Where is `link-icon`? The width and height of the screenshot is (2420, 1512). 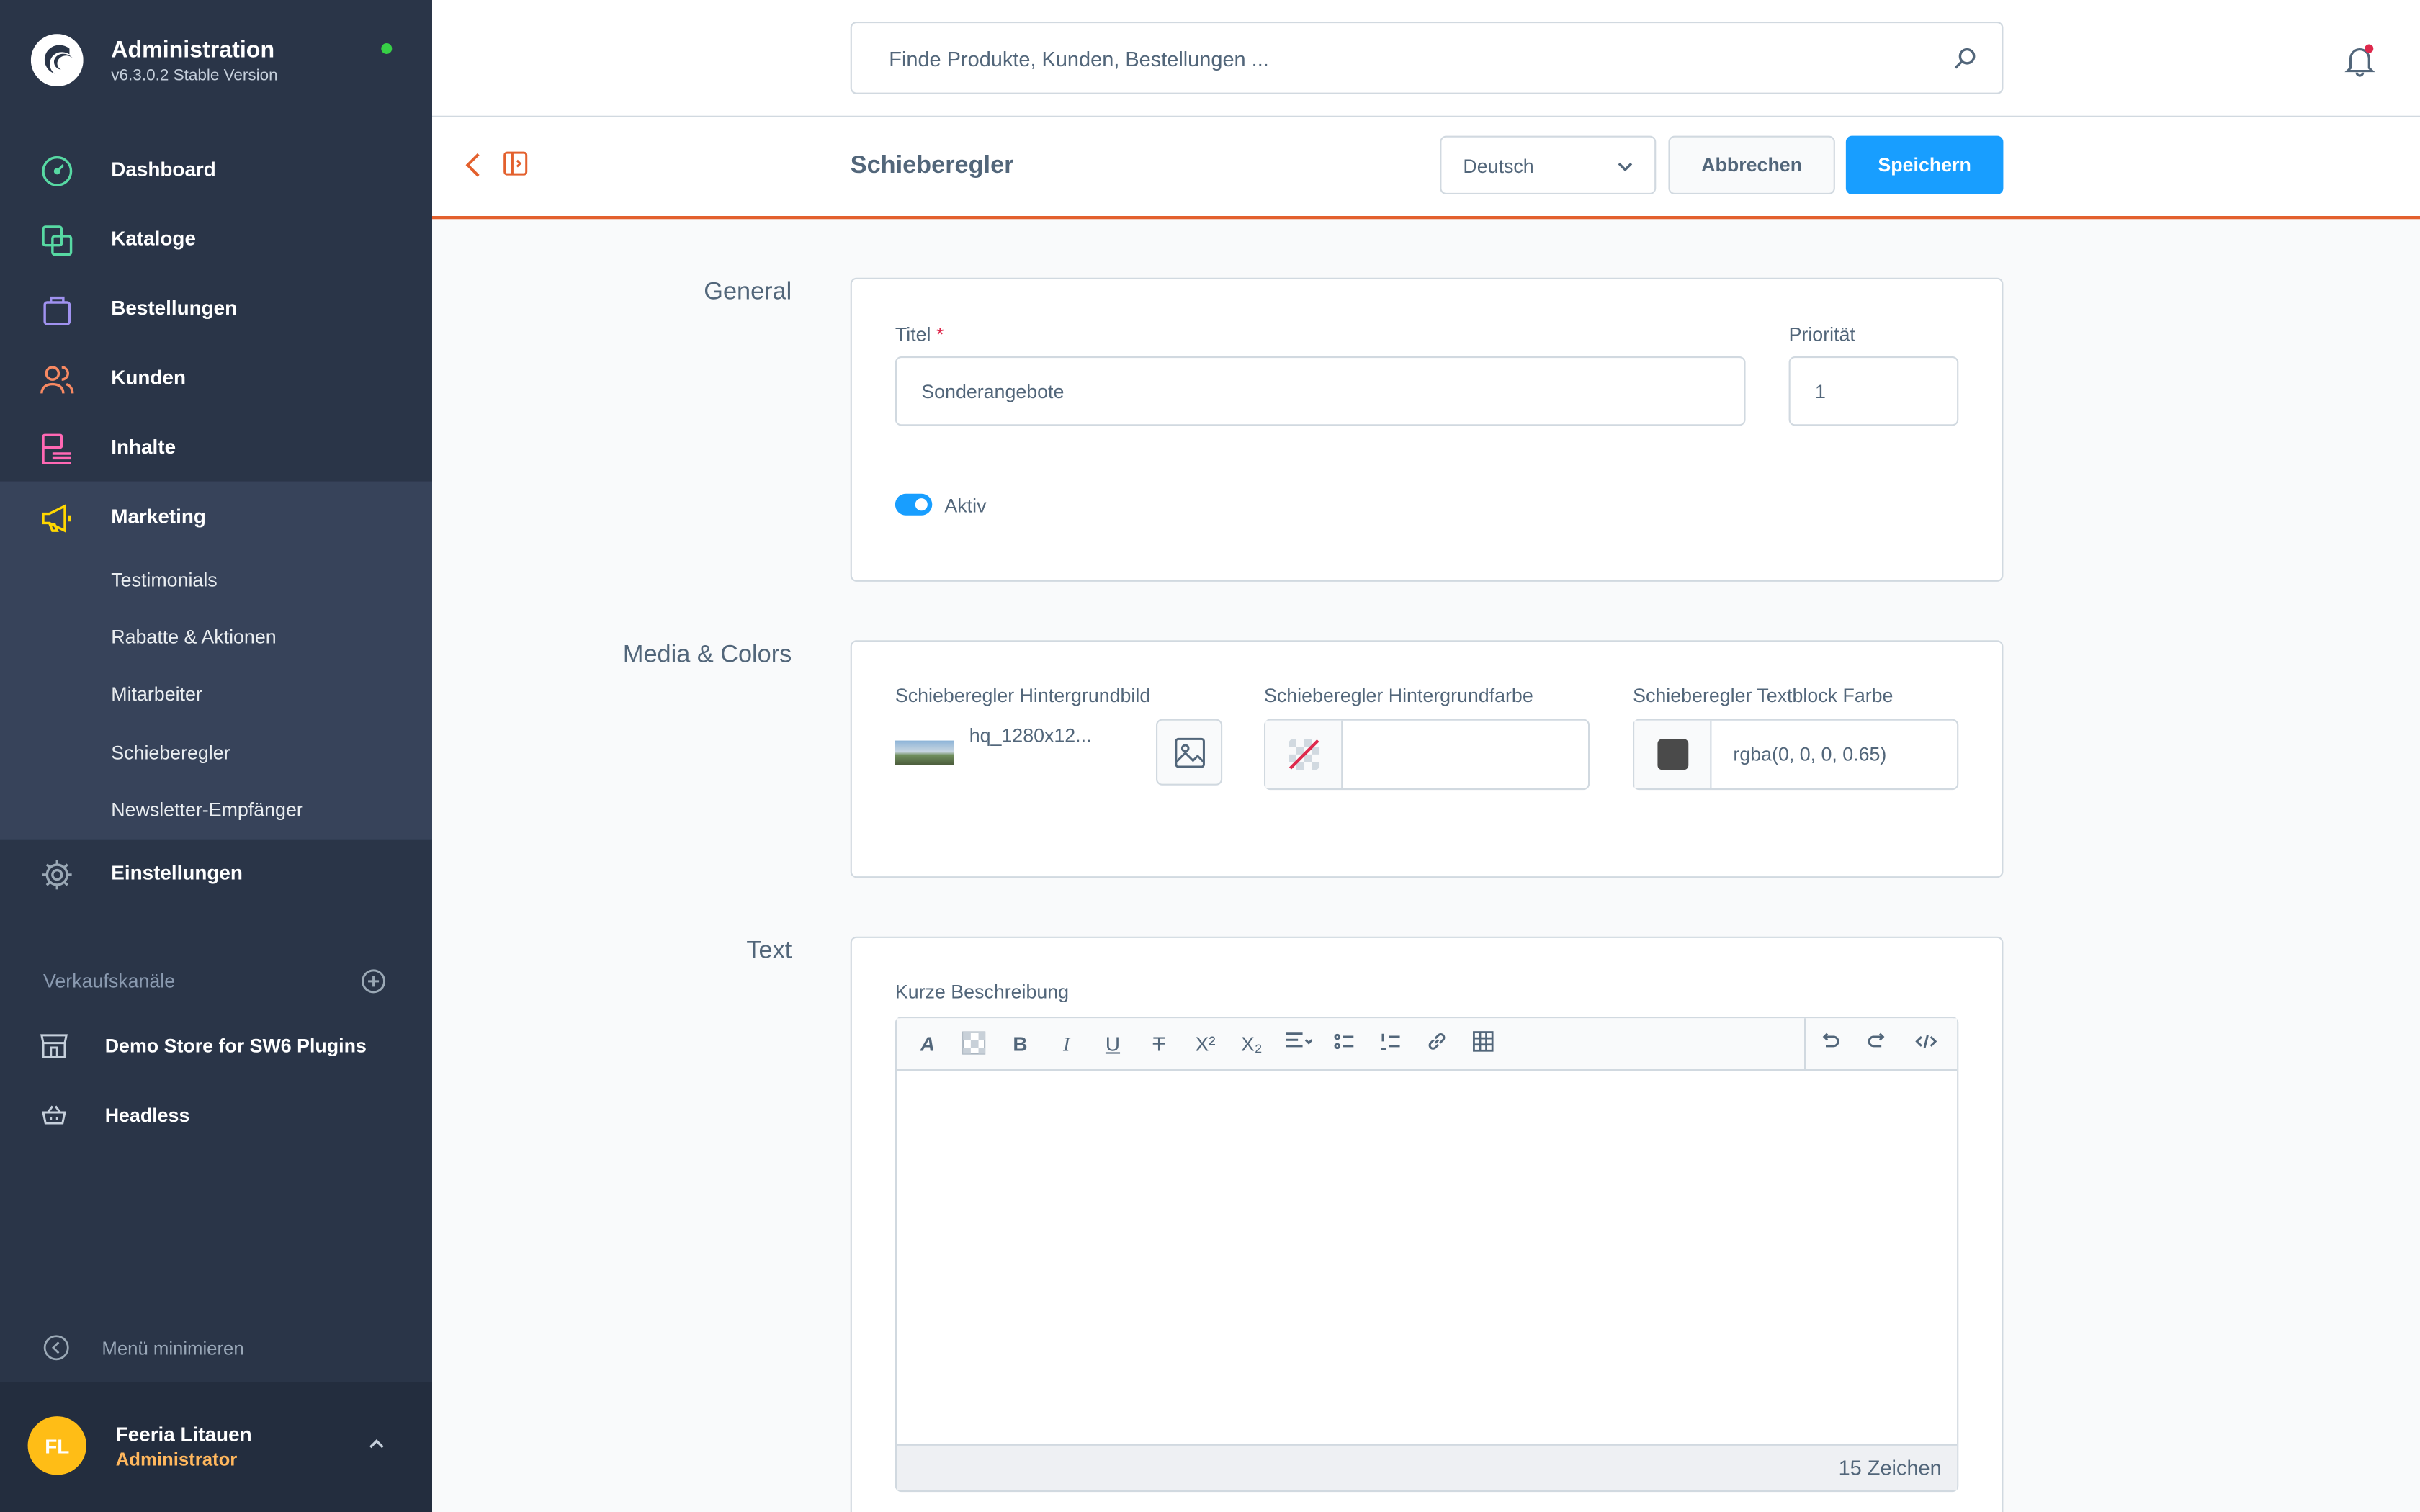 link-icon is located at coordinates (1437, 1044).